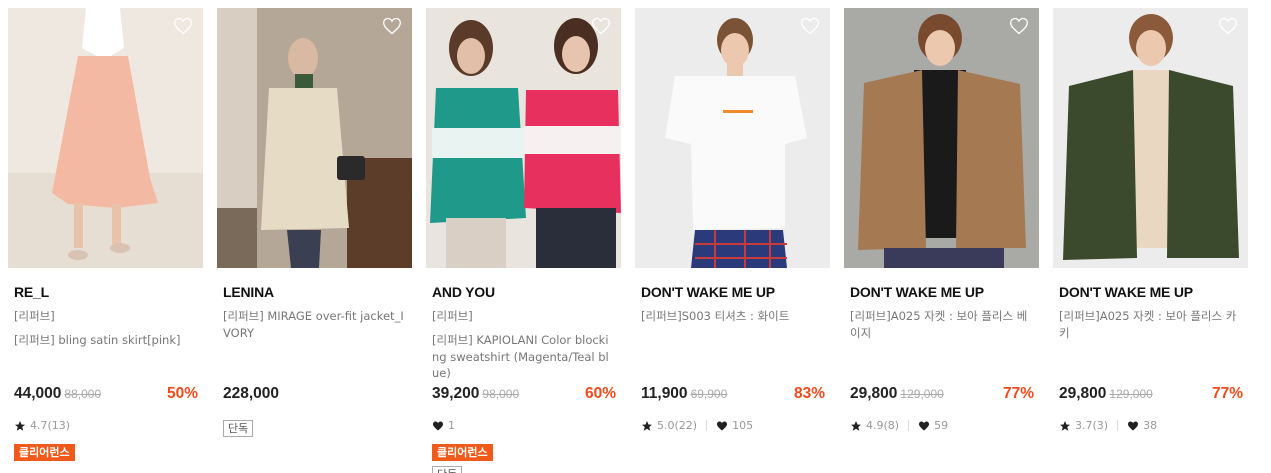 The width and height of the screenshot is (1271, 473). Describe the element at coordinates (1092, 425) in the screenshot. I see `rating-text: 3.7(3)` at that location.